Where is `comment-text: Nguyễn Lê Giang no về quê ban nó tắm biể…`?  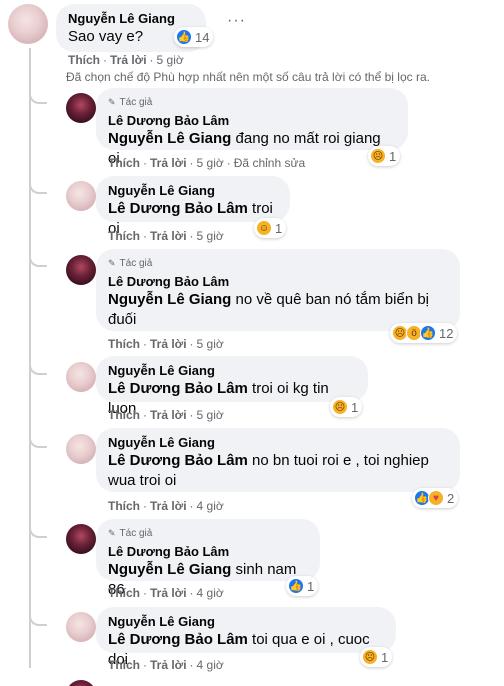 comment-text: Nguyễn Lê Giang no về quê ban nó tắm biể… is located at coordinates (269, 299).